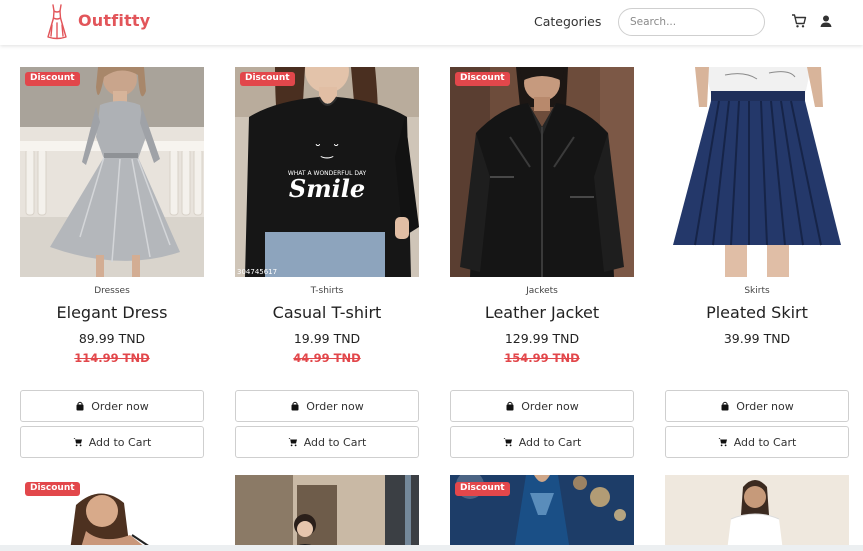 Image resolution: width=863 pixels, height=551 pixels. What do you see at coordinates (327, 358) in the screenshot?
I see `product-old-price: 44.99 TND` at bounding box center [327, 358].